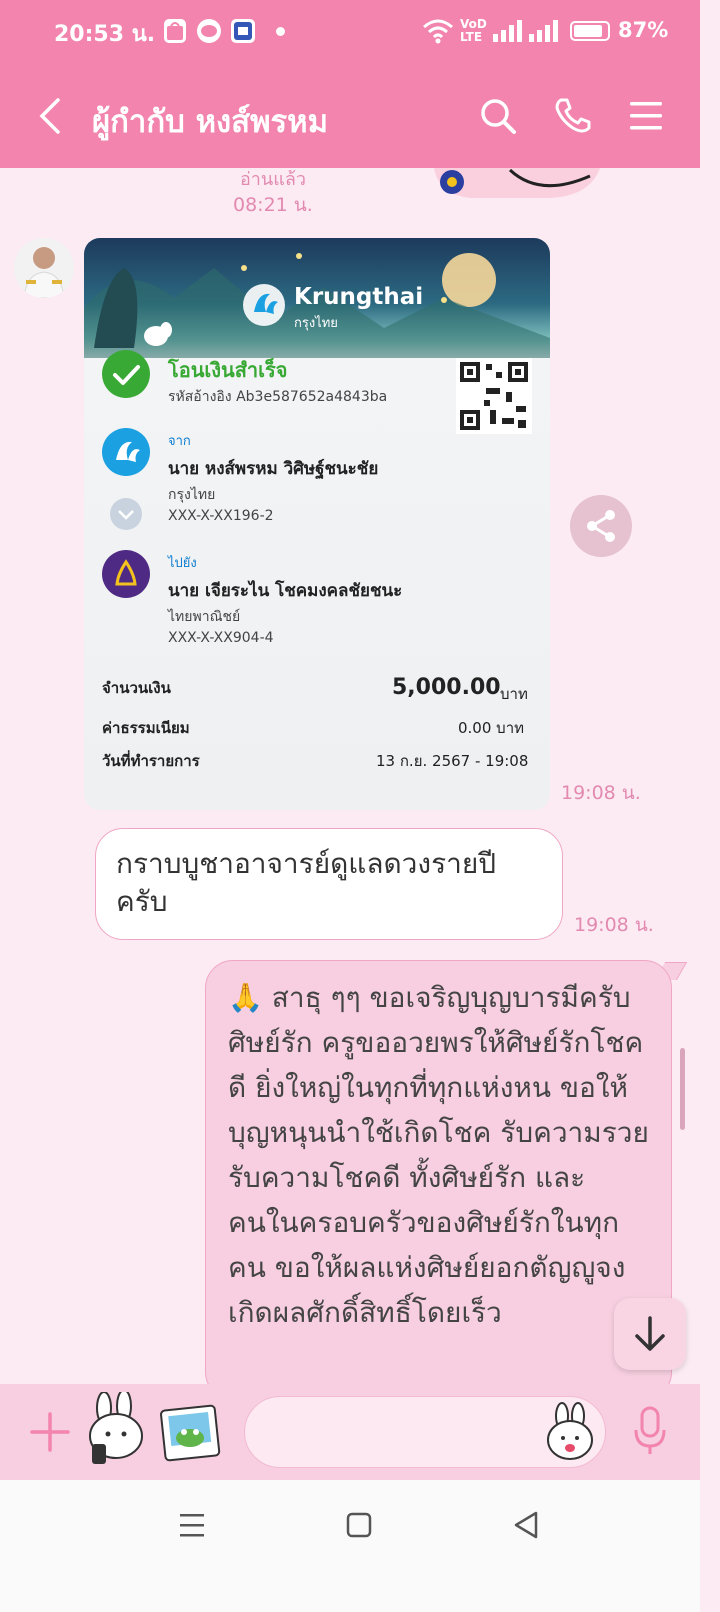 The height and width of the screenshot is (1612, 720). What do you see at coordinates (614, 925) in the screenshot?
I see `incoming-timestamp: 19:08 น.` at bounding box center [614, 925].